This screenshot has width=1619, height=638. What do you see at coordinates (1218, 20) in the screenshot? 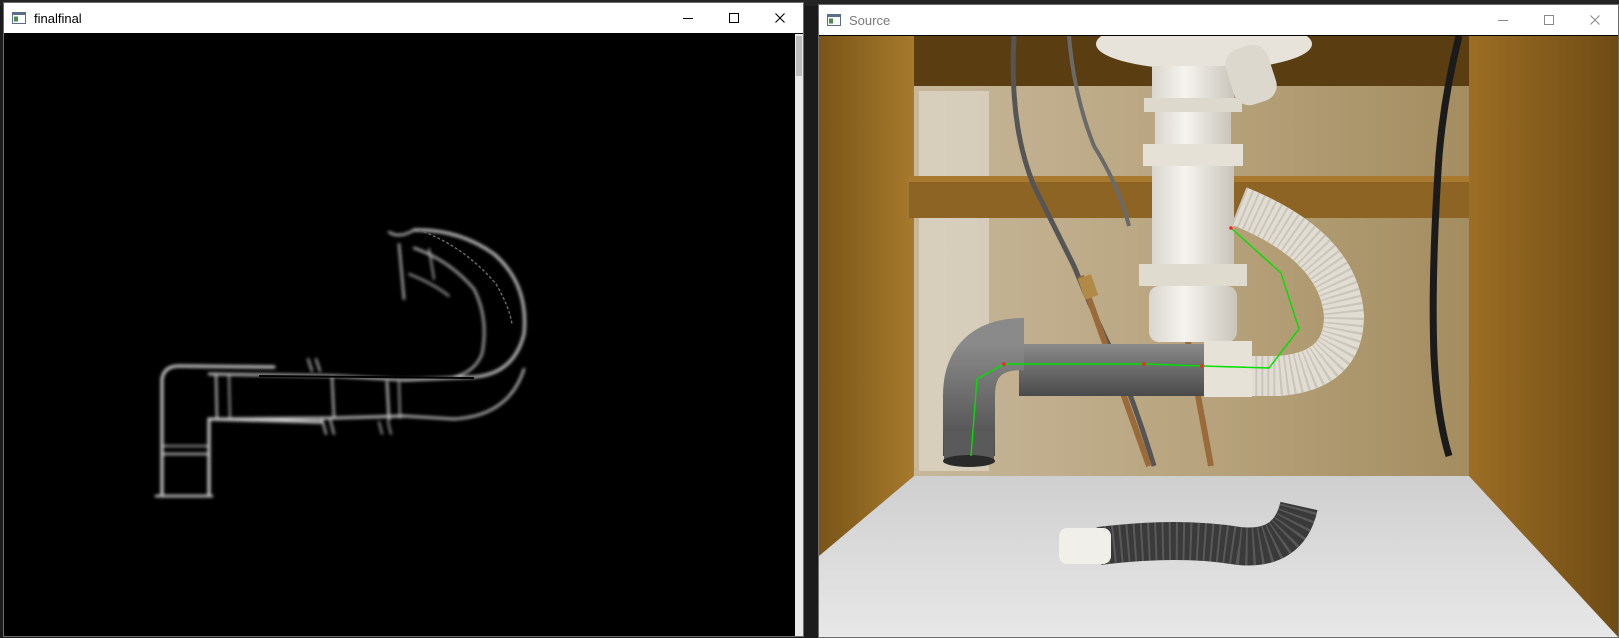
I see `title-bar: Source` at bounding box center [1218, 20].